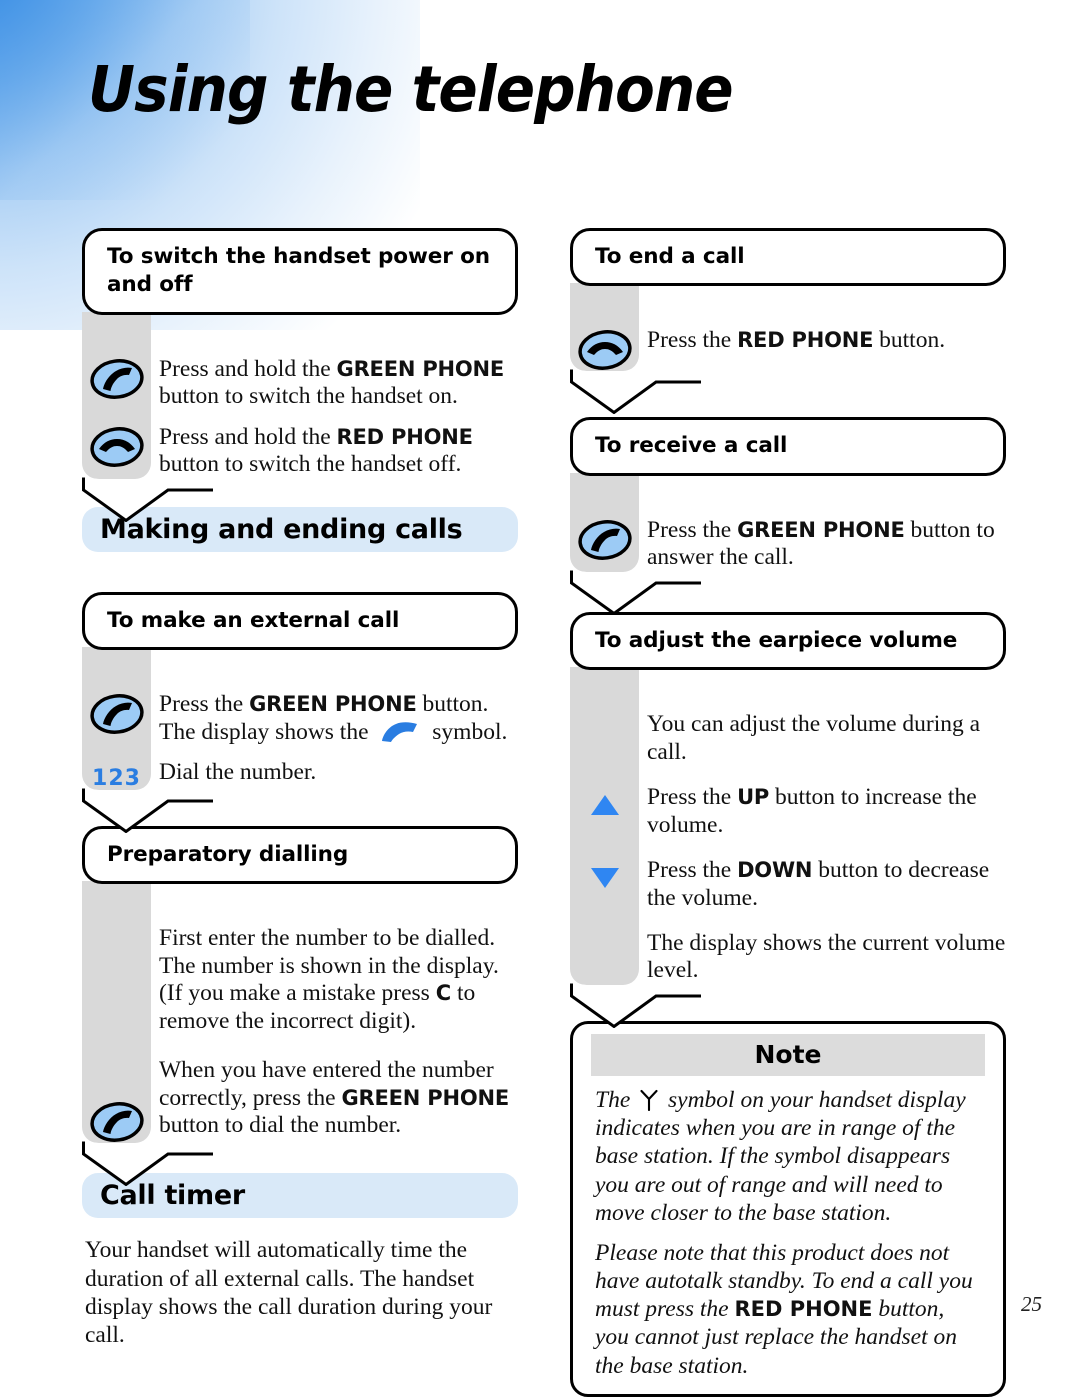 The height and width of the screenshot is (1397, 1080). I want to click on callout-bubble: To end a call, so click(788, 257).